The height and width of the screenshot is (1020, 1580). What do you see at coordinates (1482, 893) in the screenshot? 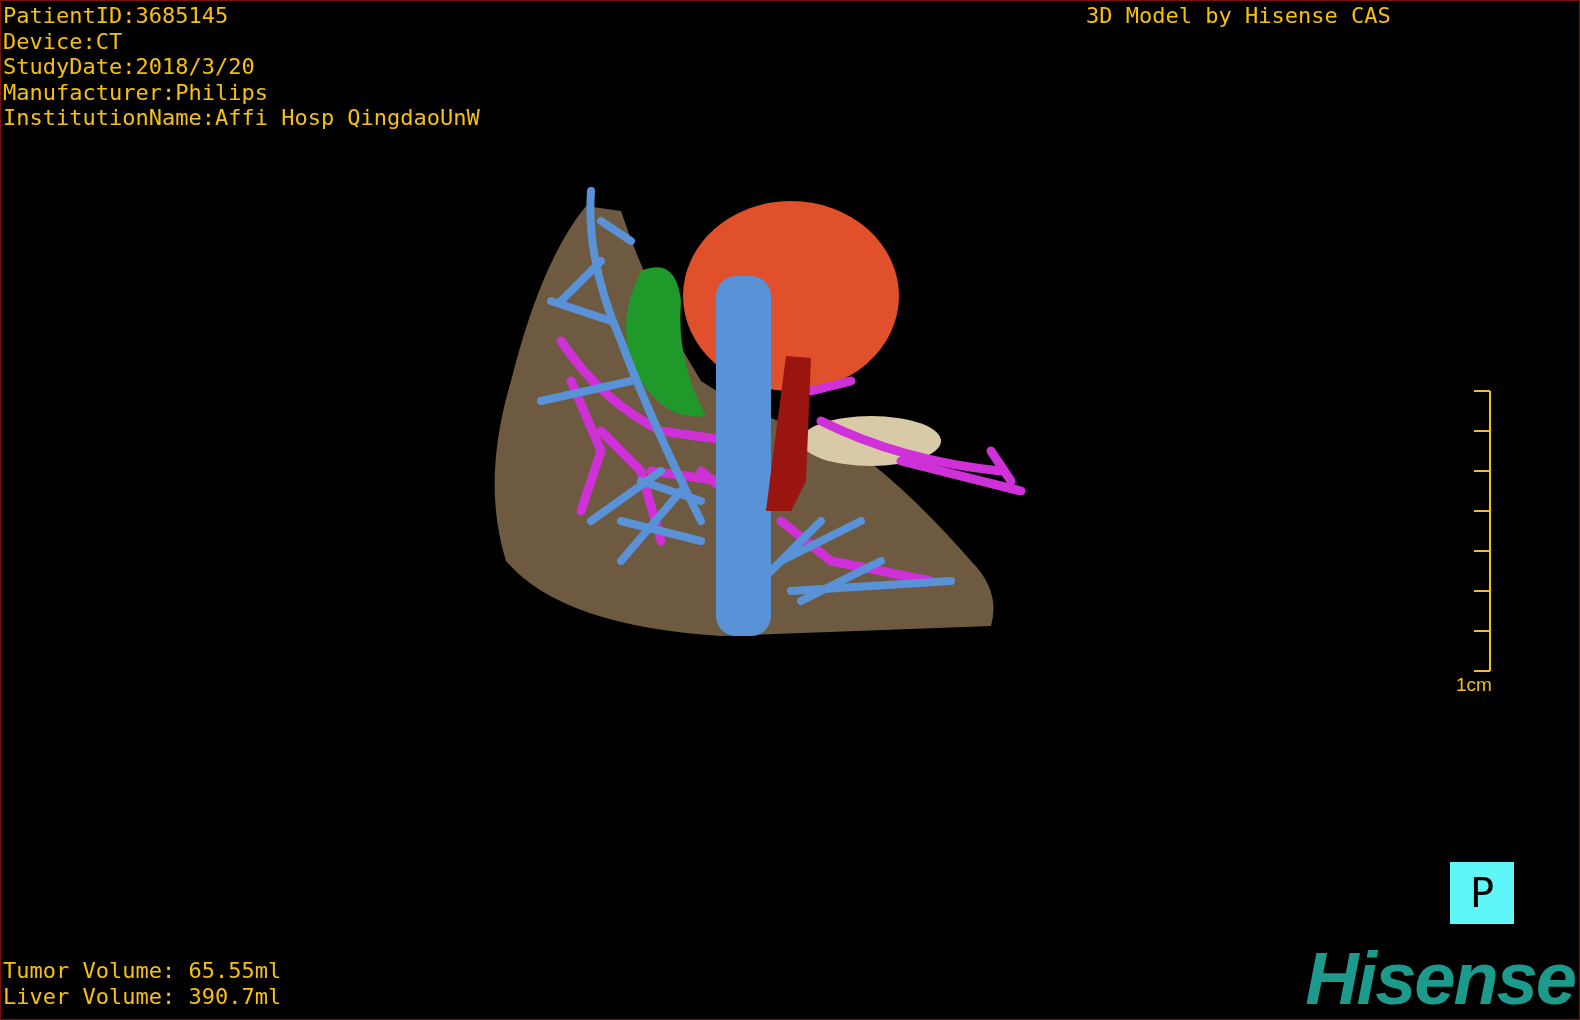
I see `orientation-button: P` at bounding box center [1482, 893].